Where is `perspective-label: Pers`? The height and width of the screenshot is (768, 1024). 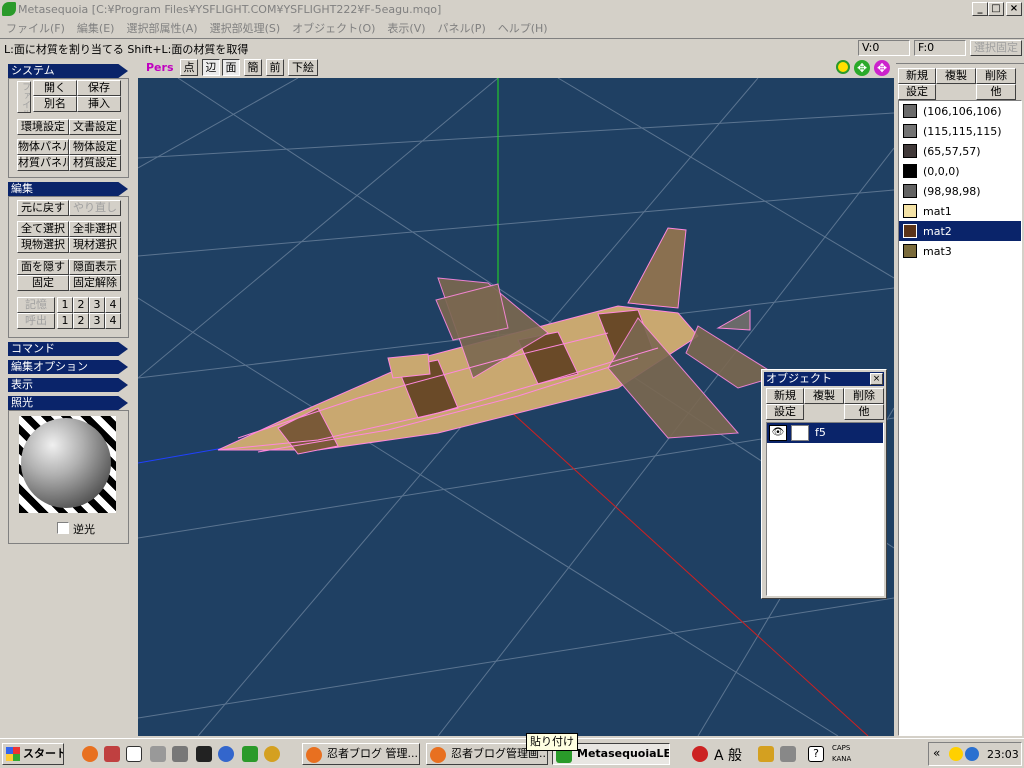 perspective-label: Pers is located at coordinates (160, 67).